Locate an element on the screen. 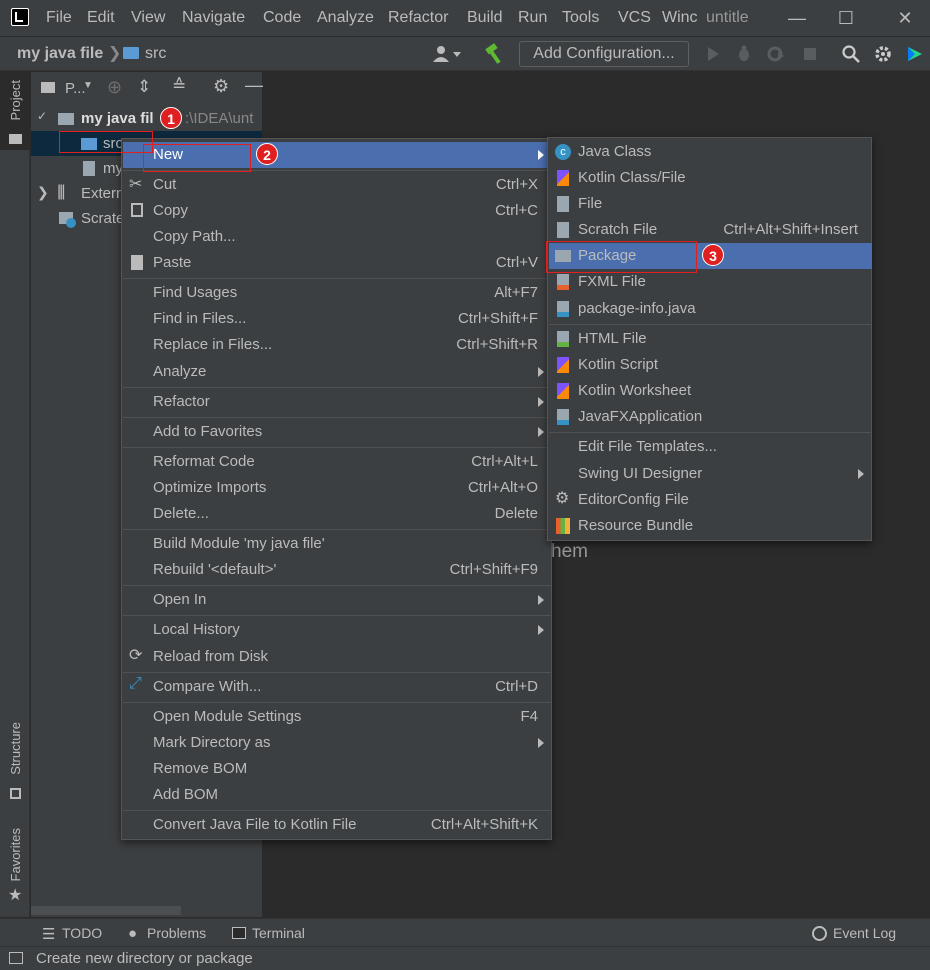  debug-icon is located at coordinates (744, 54).